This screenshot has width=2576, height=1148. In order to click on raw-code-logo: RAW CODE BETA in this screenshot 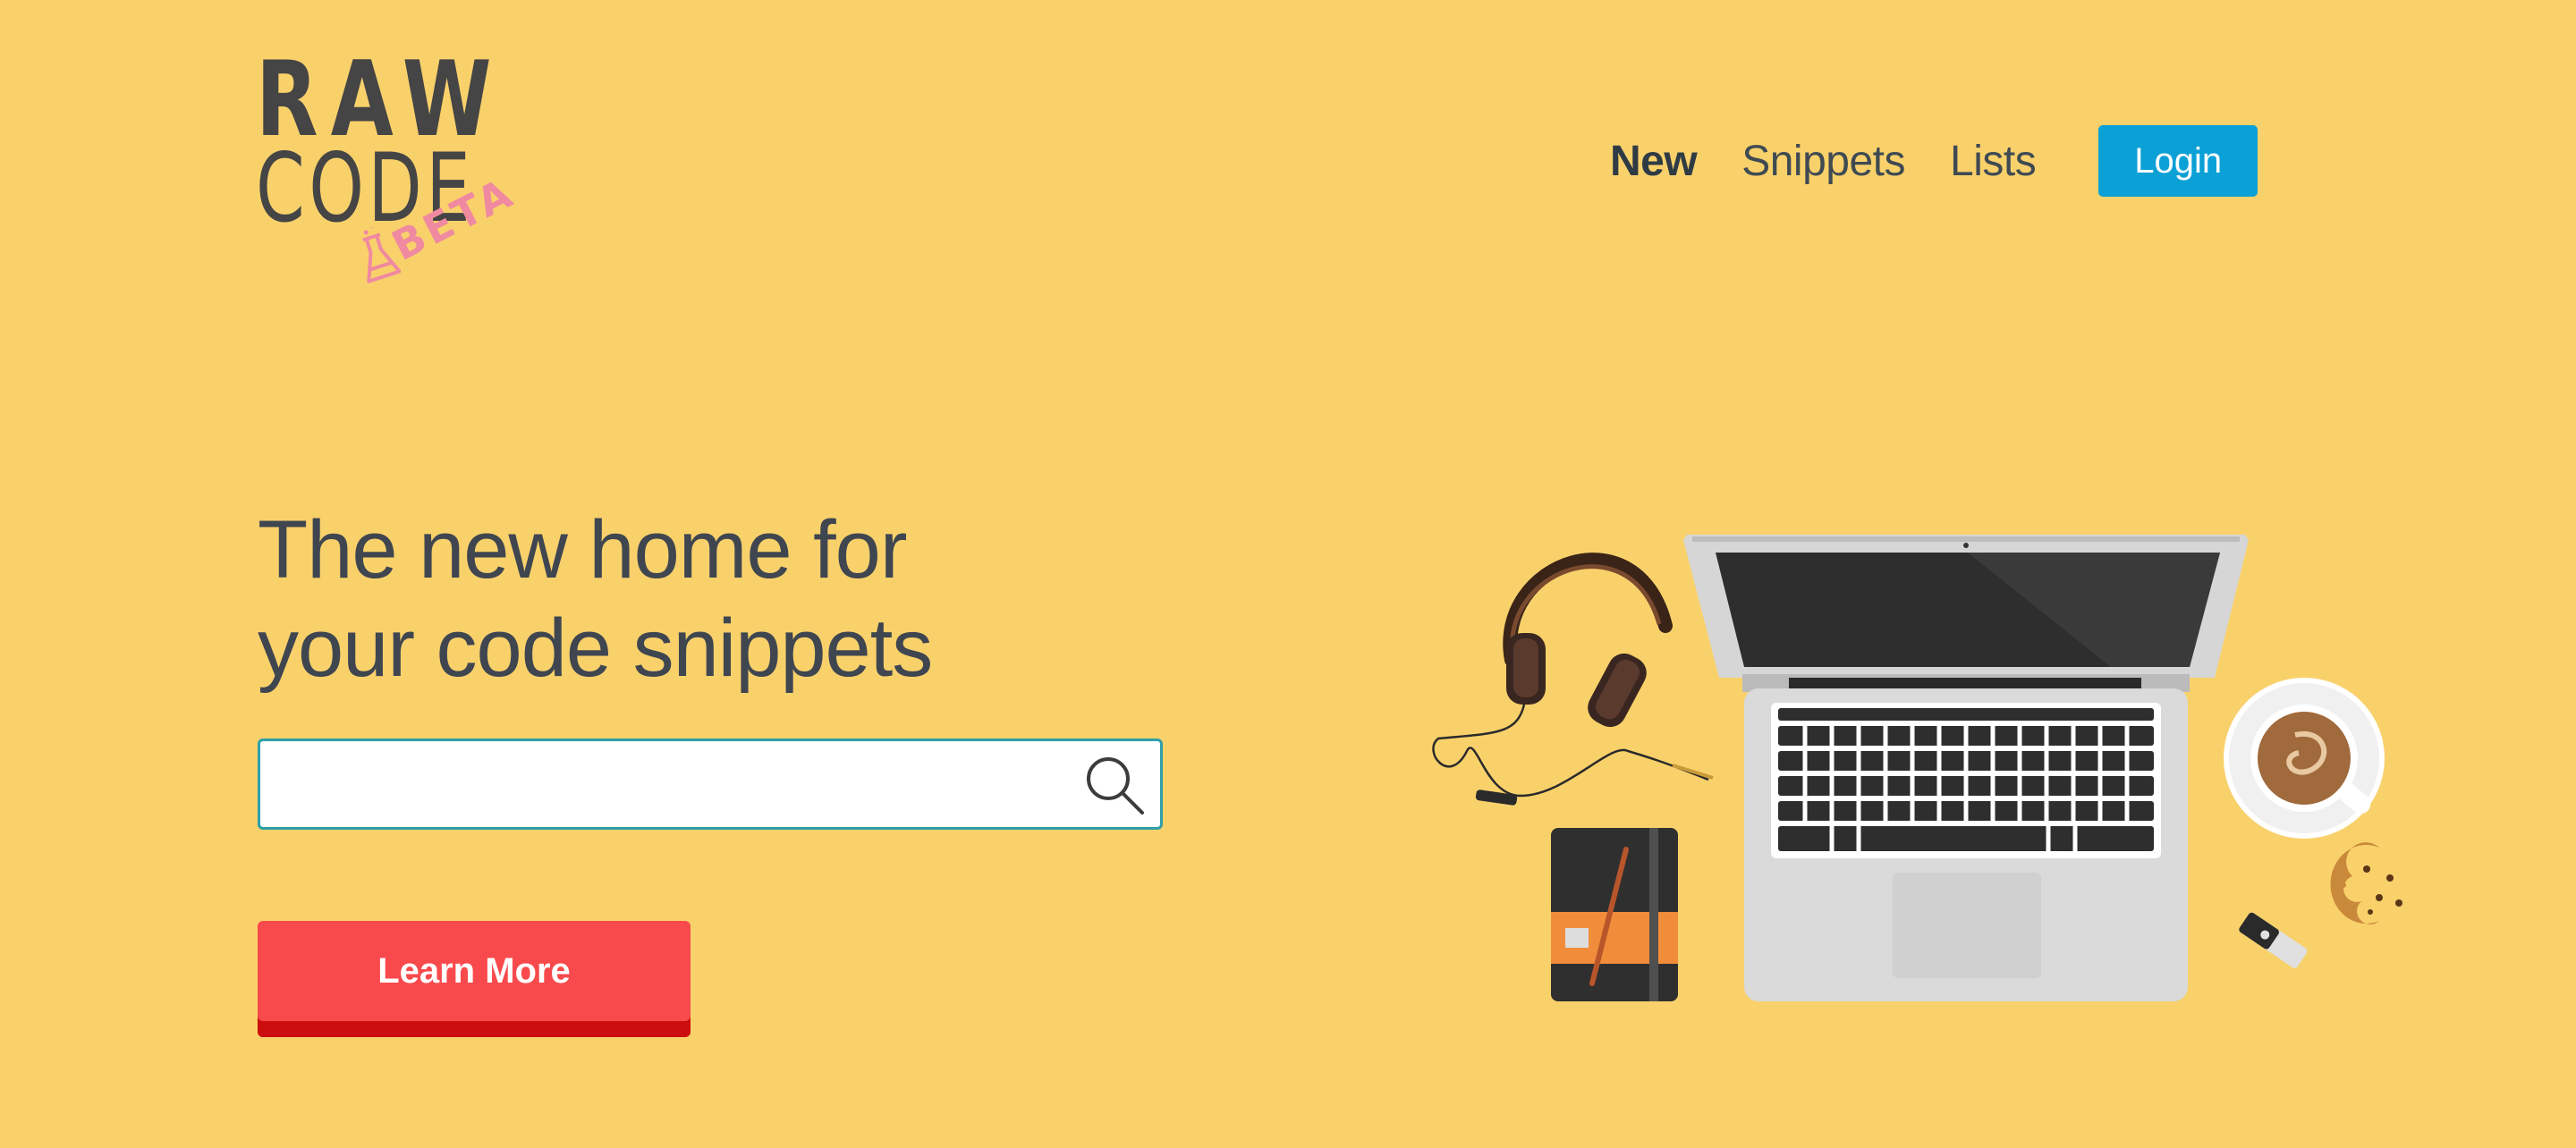, I will do `click(390, 173)`.